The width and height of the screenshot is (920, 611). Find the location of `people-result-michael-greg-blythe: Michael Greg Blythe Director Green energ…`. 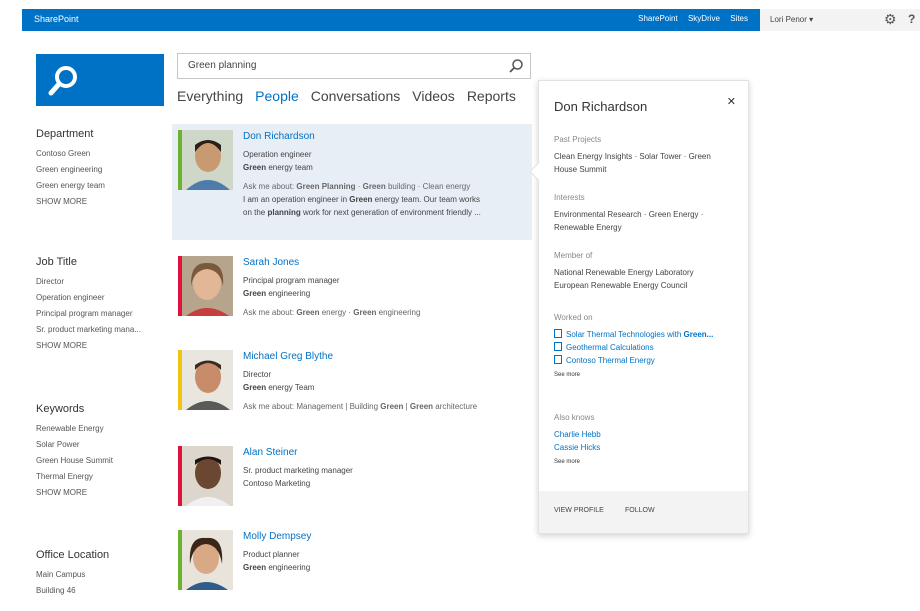

people-result-michael-greg-blythe: Michael Greg Blythe Director Green energ… is located at coordinates (352, 382).